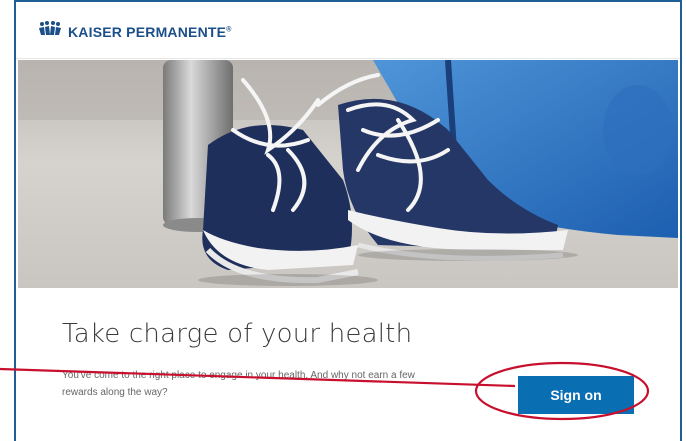 Image resolution: width=686 pixels, height=441 pixels. I want to click on kaiser-logo: KAISER PERMANENTE®, so click(135, 31).